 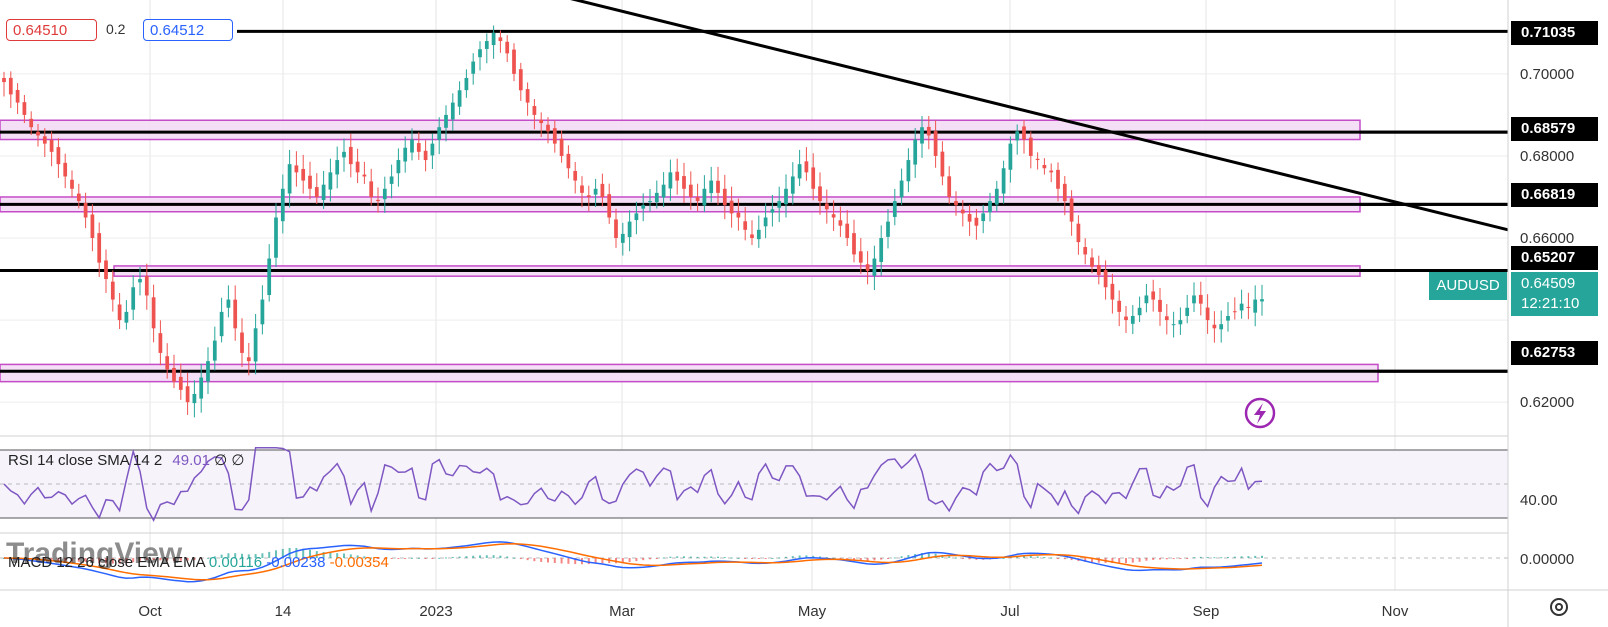 I want to click on x-tick-label: 2023, so click(x=435, y=611).